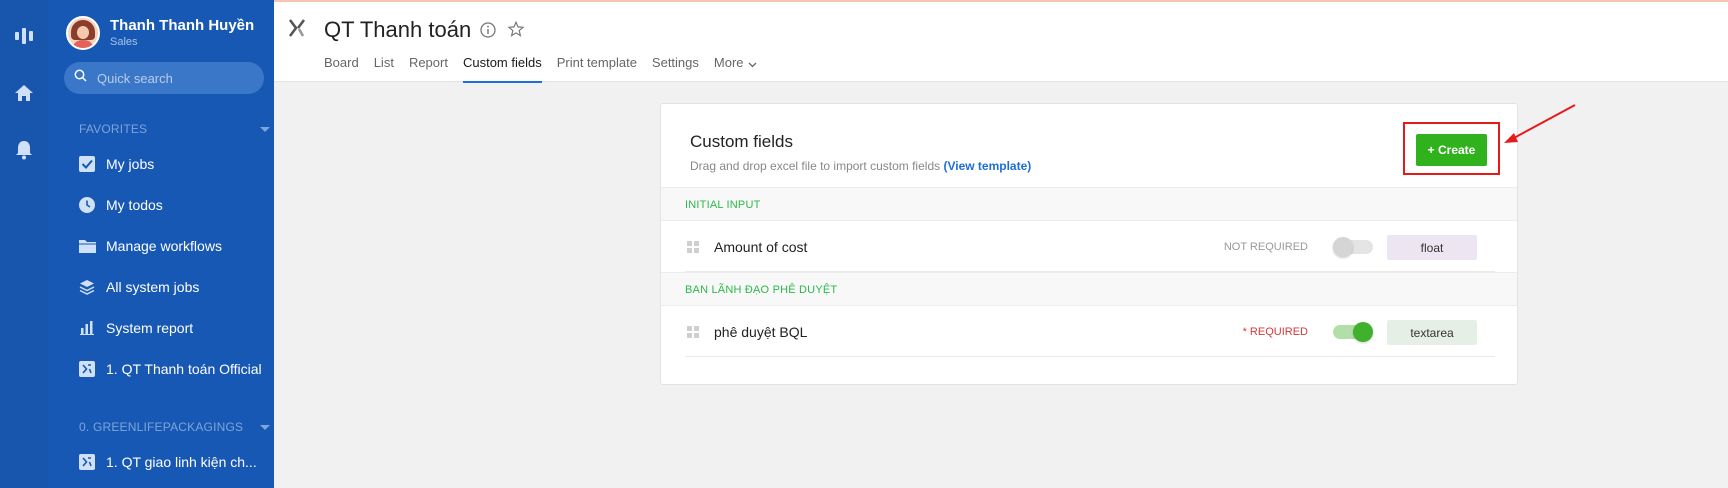 This screenshot has width=1728, height=488. I want to click on app-logo-icon, so click(24, 36).